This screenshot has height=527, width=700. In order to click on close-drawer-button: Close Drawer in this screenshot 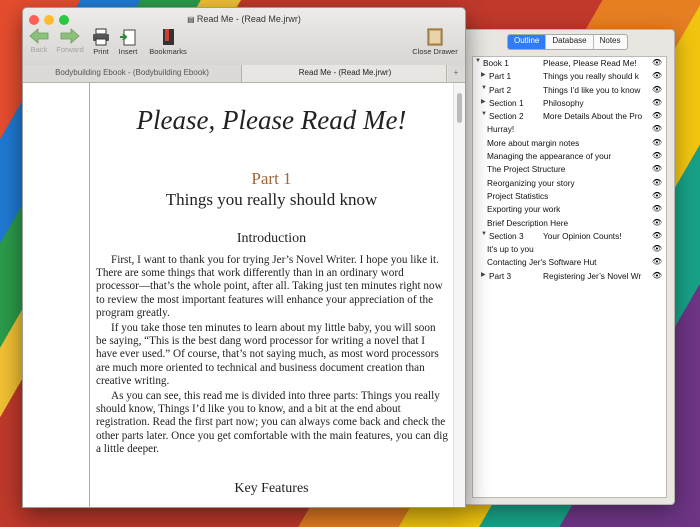, I will do `click(435, 42)`.